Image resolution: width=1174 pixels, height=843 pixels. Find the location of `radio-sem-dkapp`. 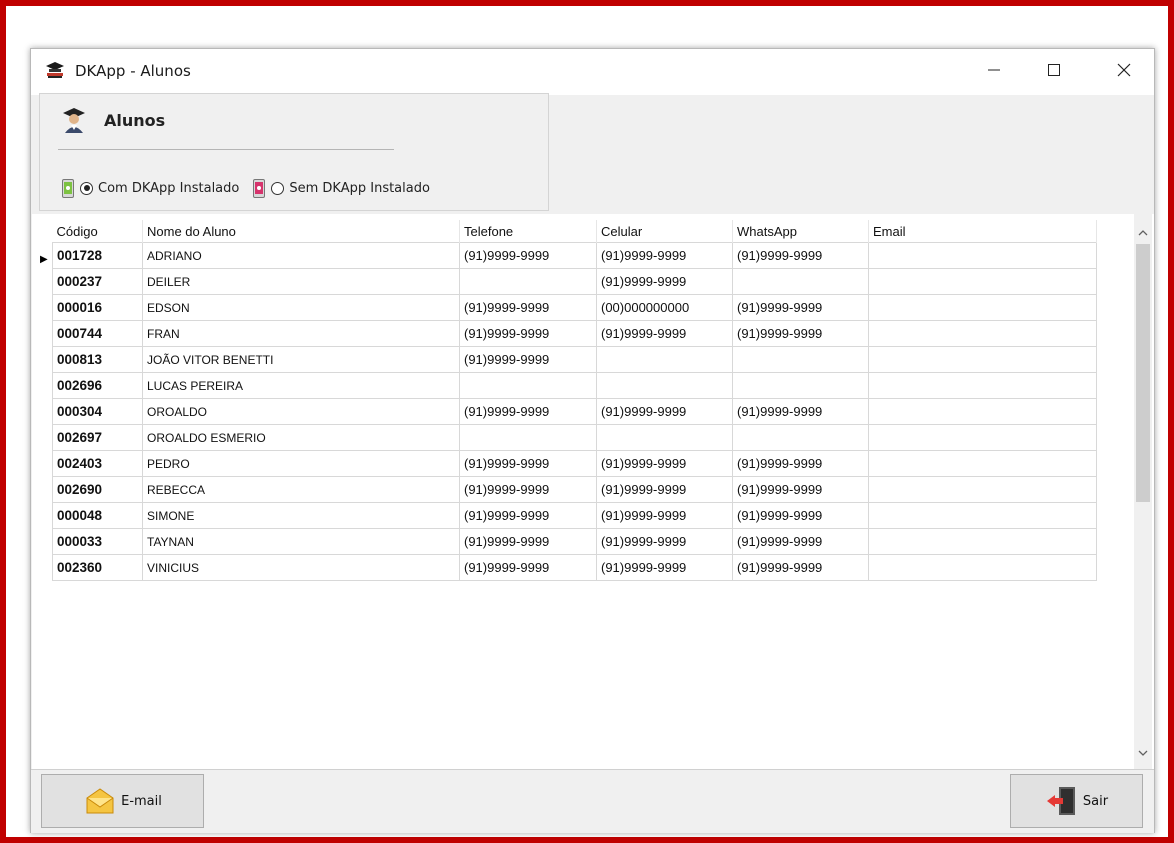

radio-sem-dkapp is located at coordinates (278, 188).